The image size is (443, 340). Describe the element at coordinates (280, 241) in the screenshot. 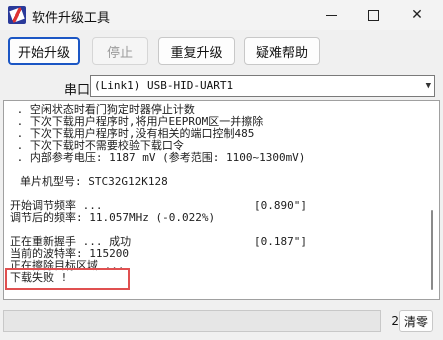

I see `log-timing: [0.187"]` at that location.